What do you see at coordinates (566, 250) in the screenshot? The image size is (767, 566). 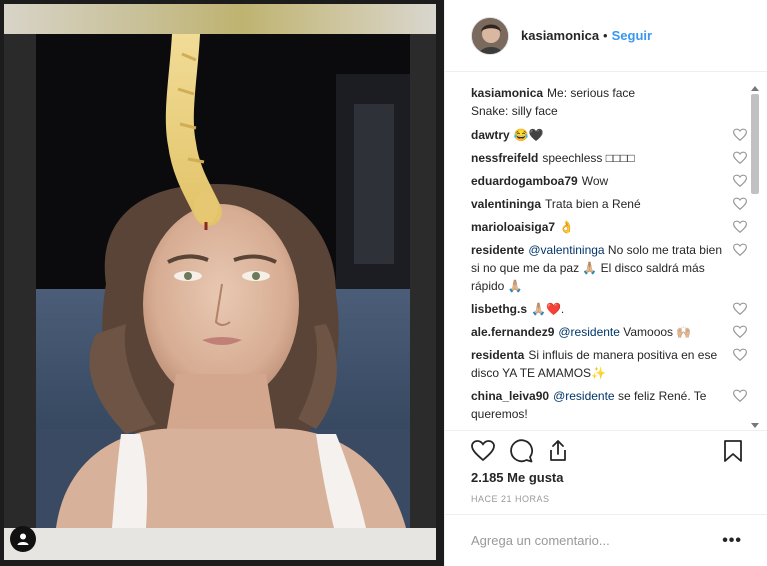 I see `comment-mention: @valentininga` at bounding box center [566, 250].